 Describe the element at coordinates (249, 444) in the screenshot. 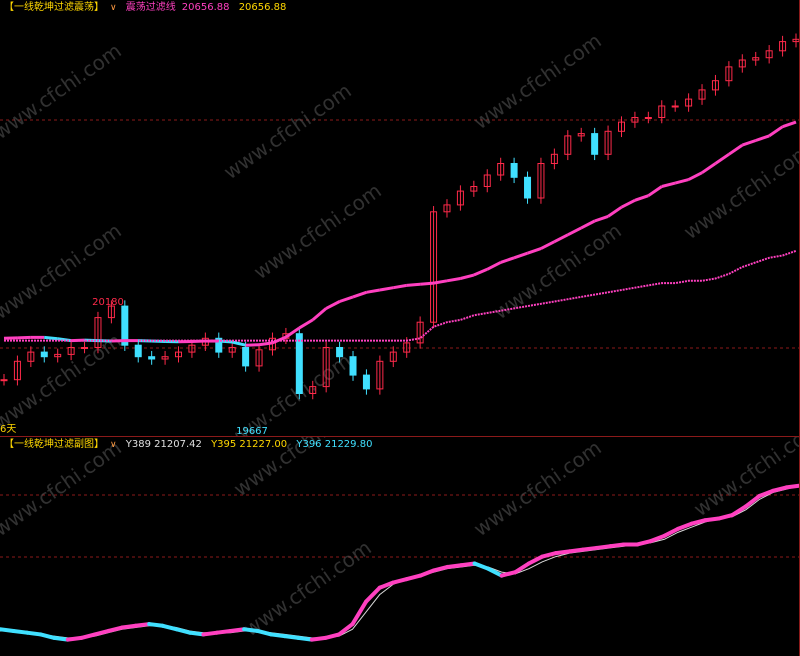

I see `y2-value: Y395 21227.00` at that location.